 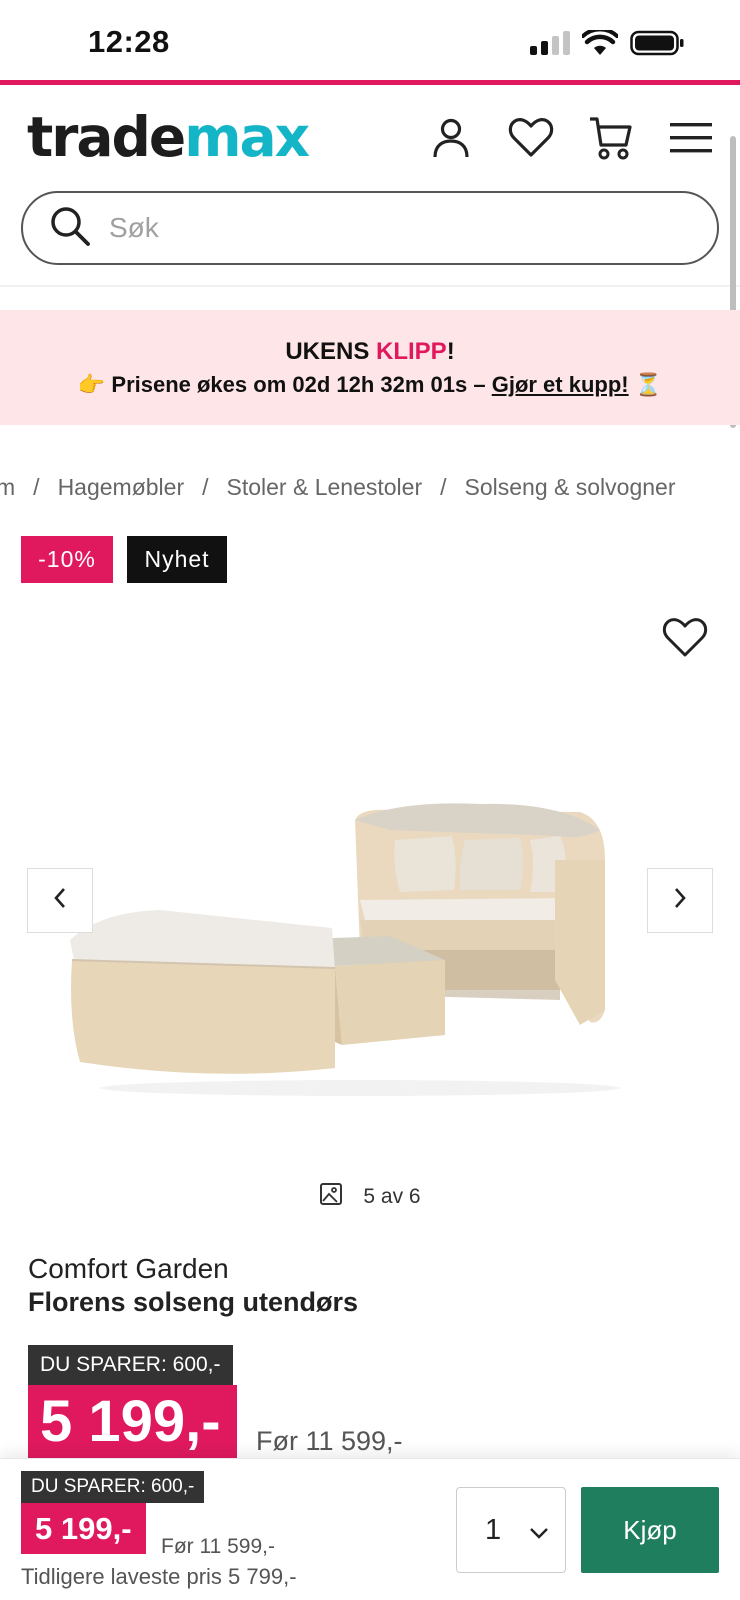 What do you see at coordinates (129, 41) in the screenshot?
I see `status-time: 12:28` at bounding box center [129, 41].